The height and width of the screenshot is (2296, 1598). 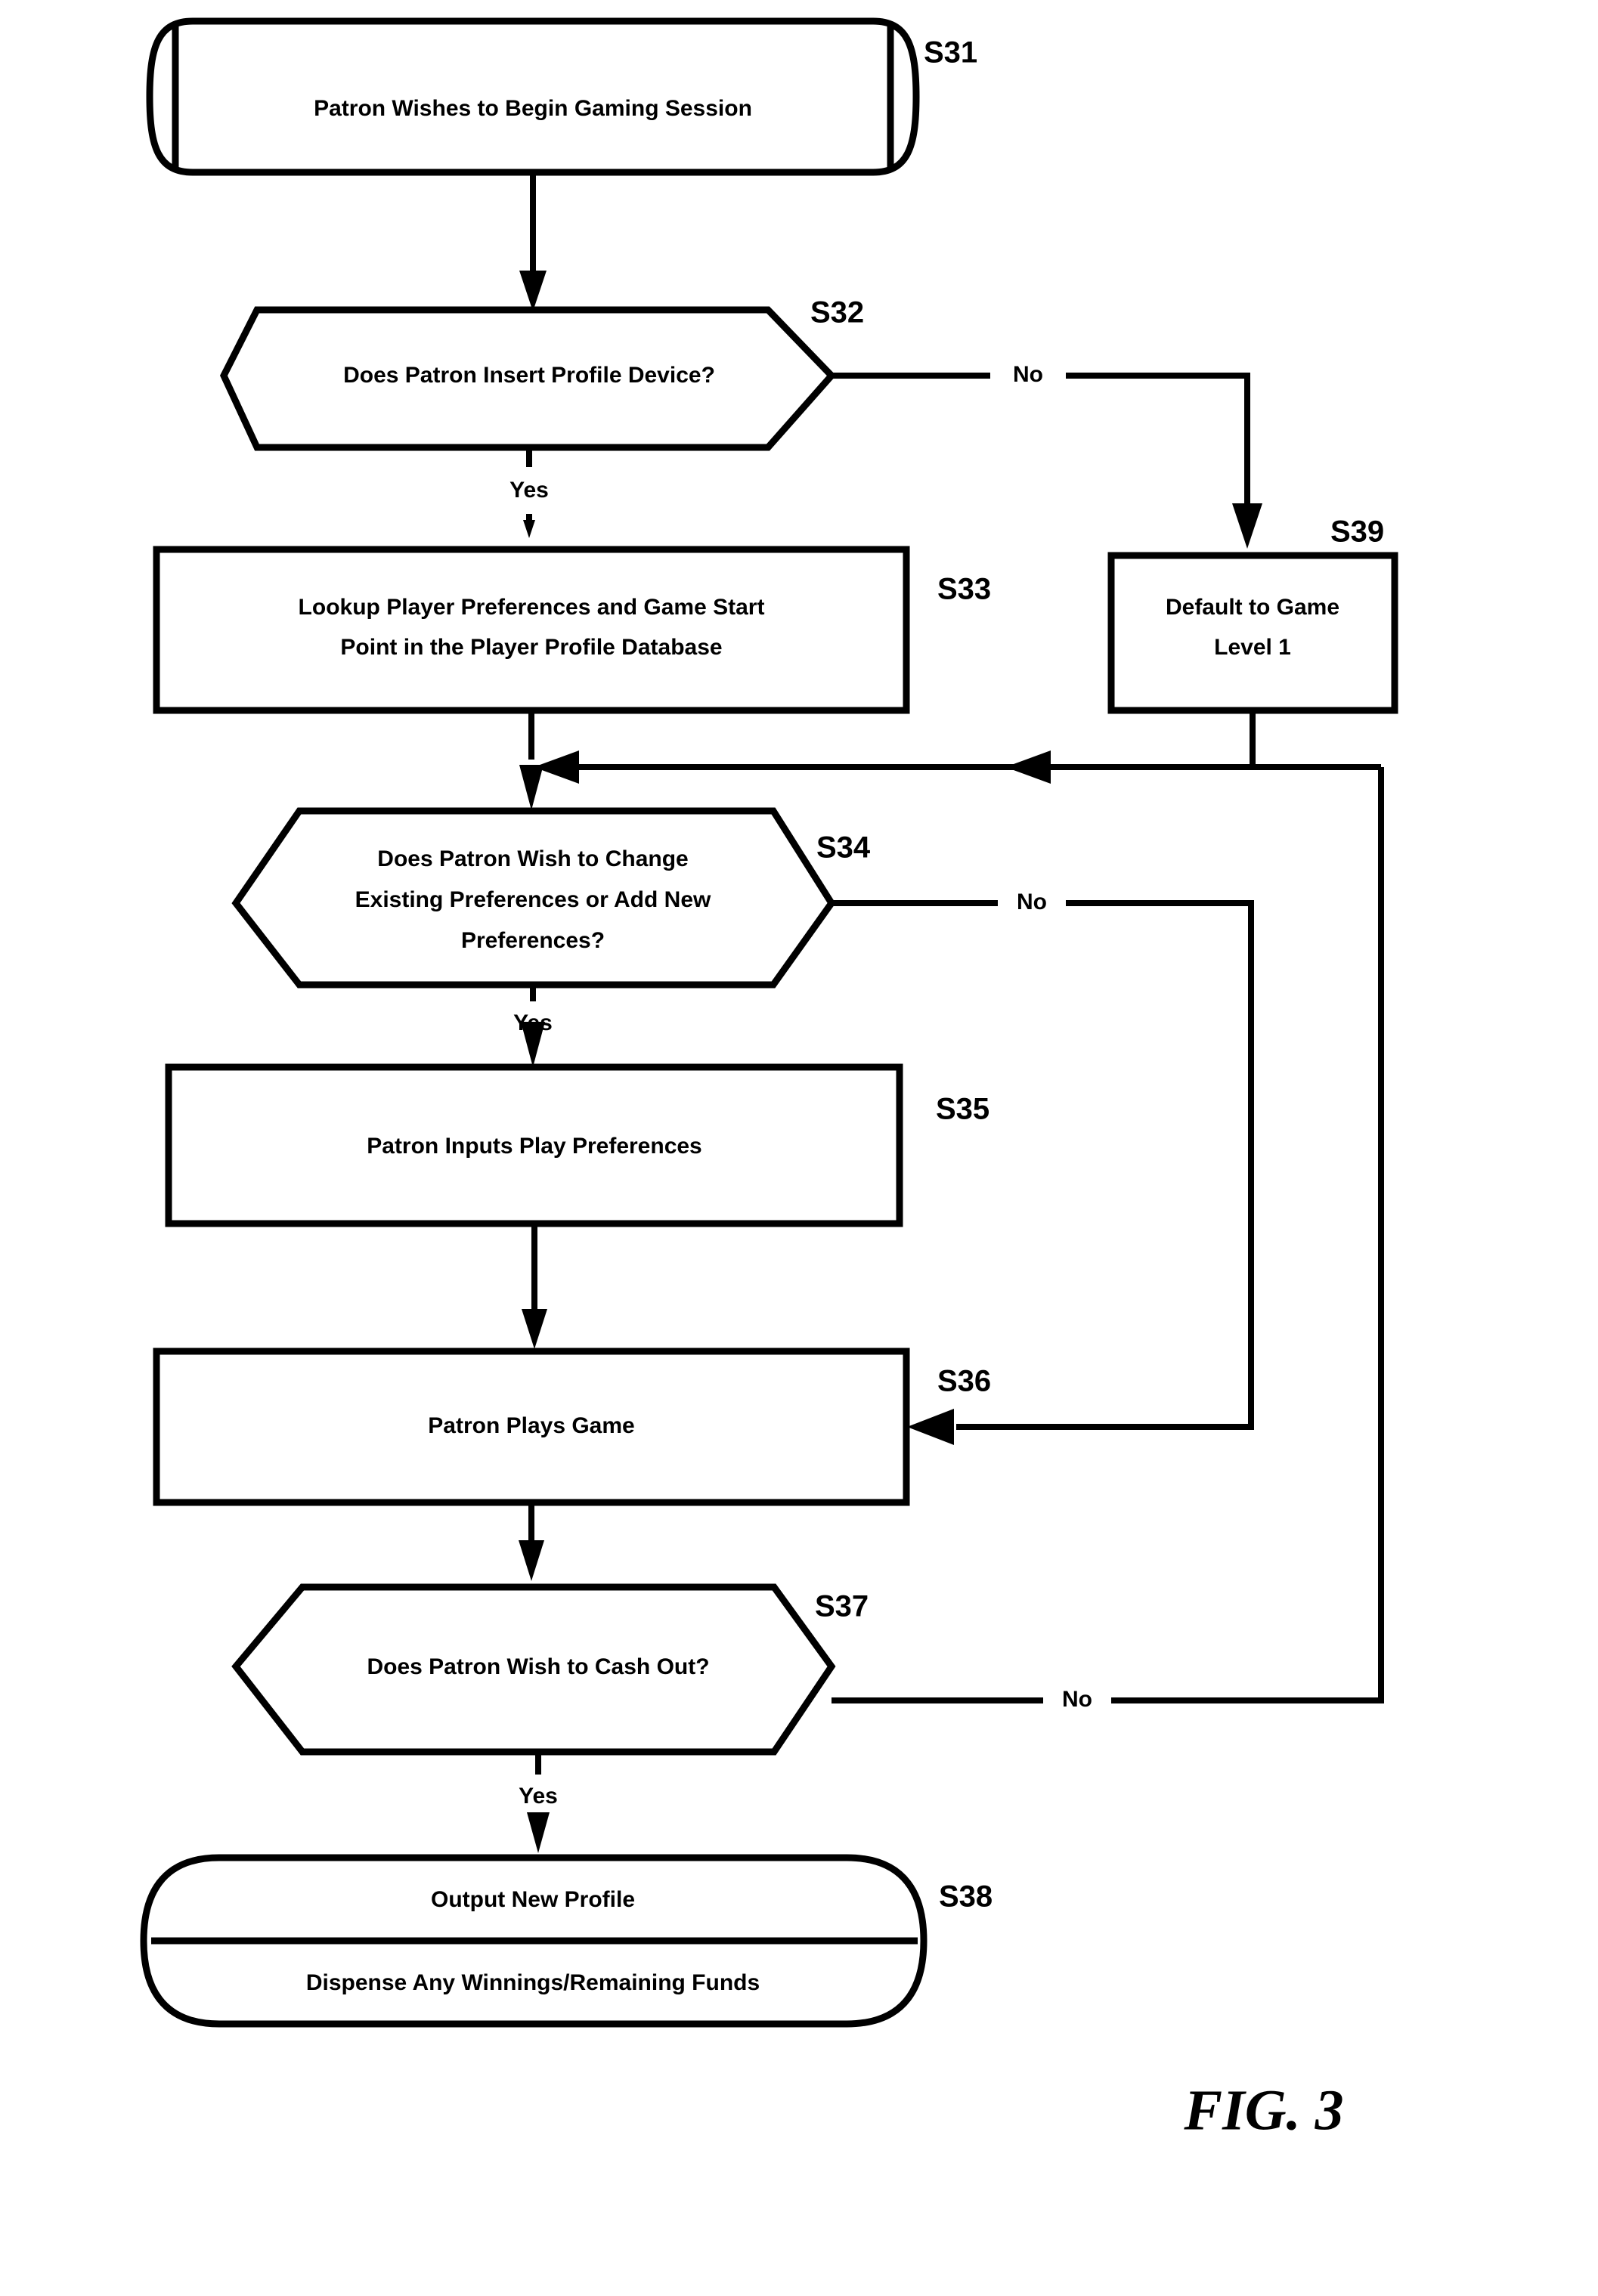 I want to click on edge-merge-s34-arrowhead, so click(x=531, y=787).